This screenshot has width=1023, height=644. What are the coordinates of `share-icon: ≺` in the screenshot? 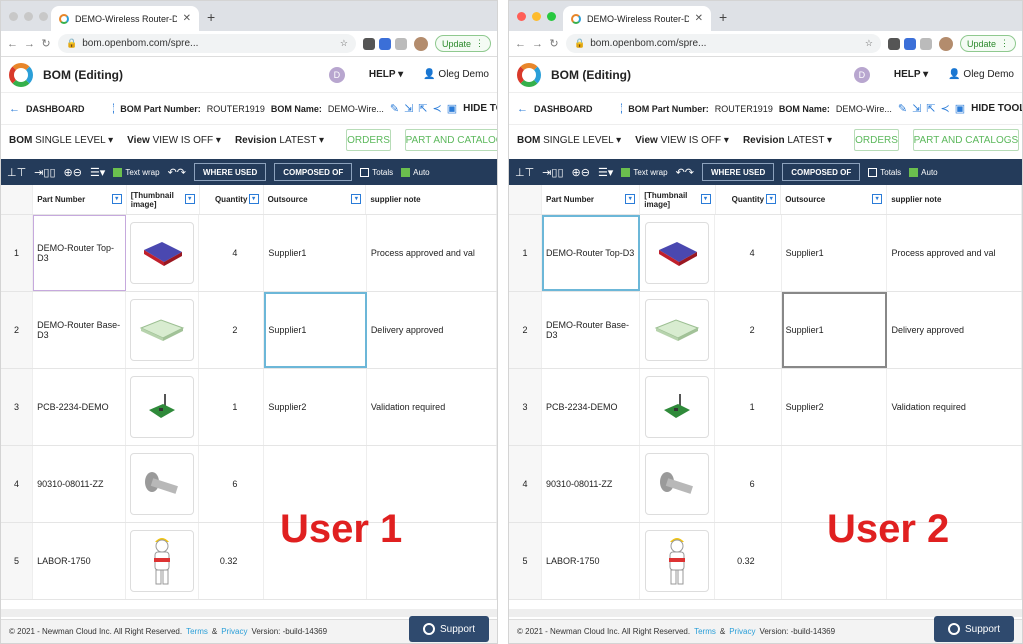 It's located at (437, 108).